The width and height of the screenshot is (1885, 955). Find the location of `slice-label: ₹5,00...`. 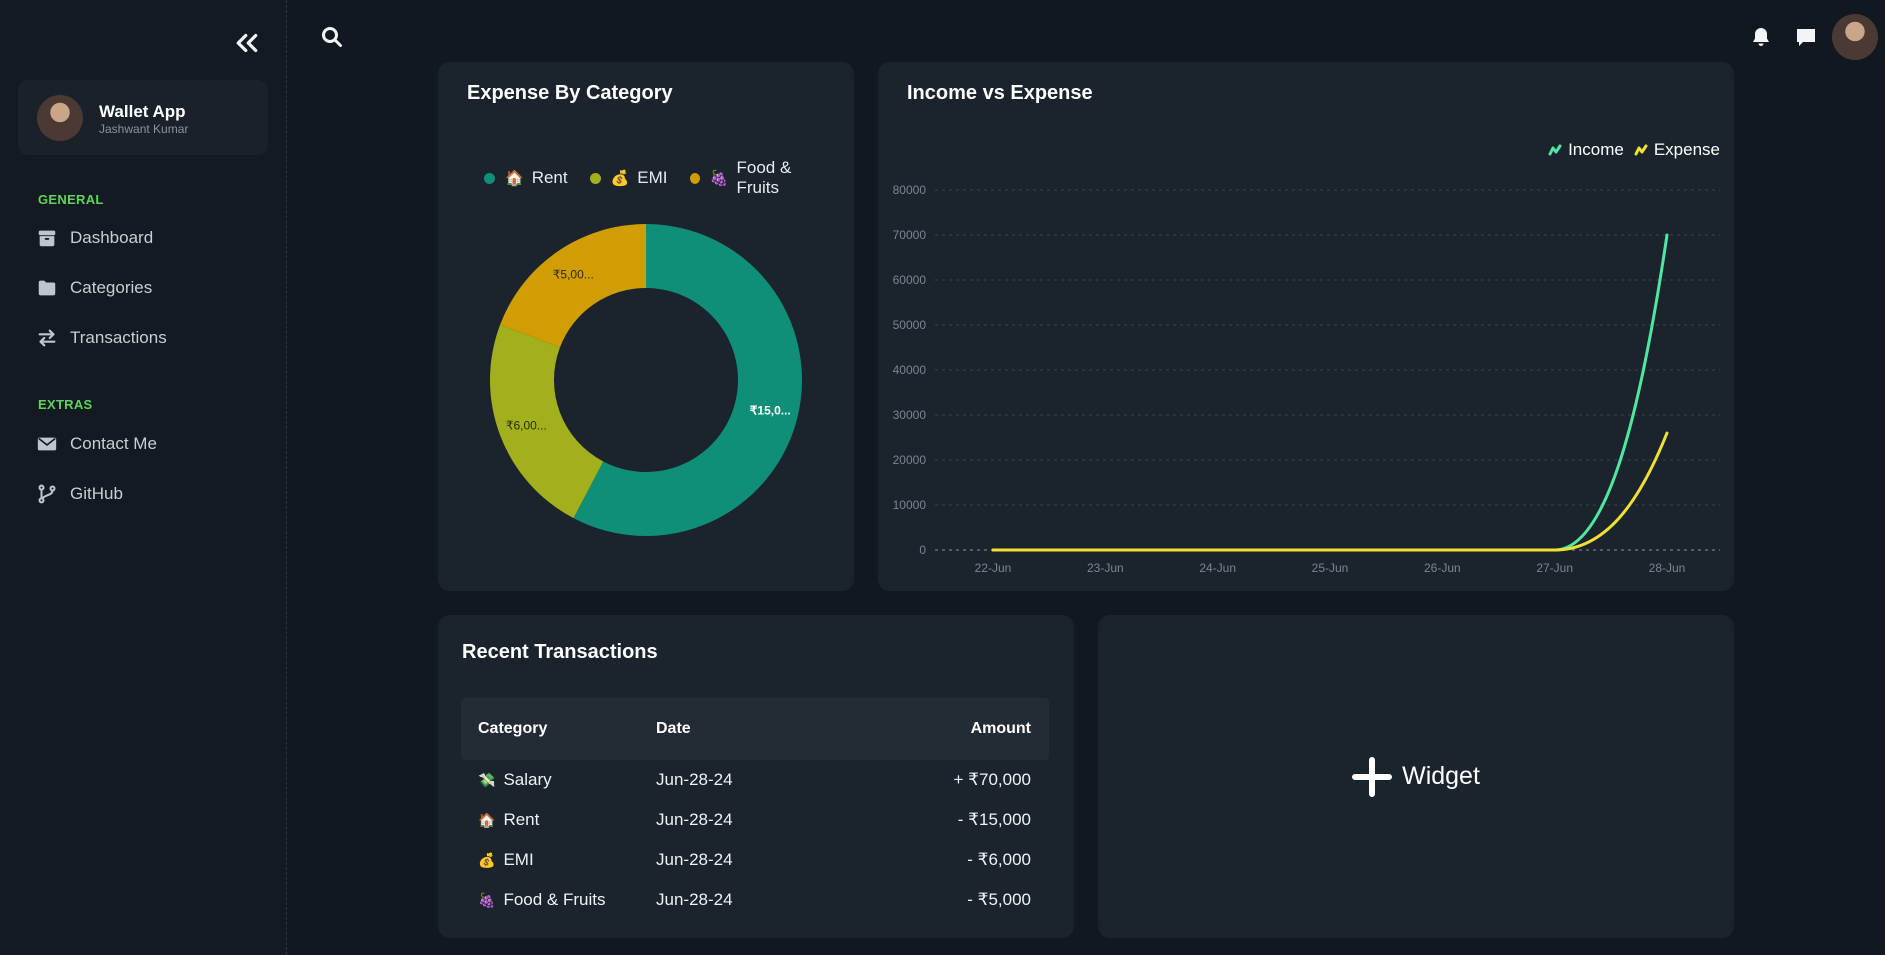

slice-label: ₹5,00... is located at coordinates (573, 275).